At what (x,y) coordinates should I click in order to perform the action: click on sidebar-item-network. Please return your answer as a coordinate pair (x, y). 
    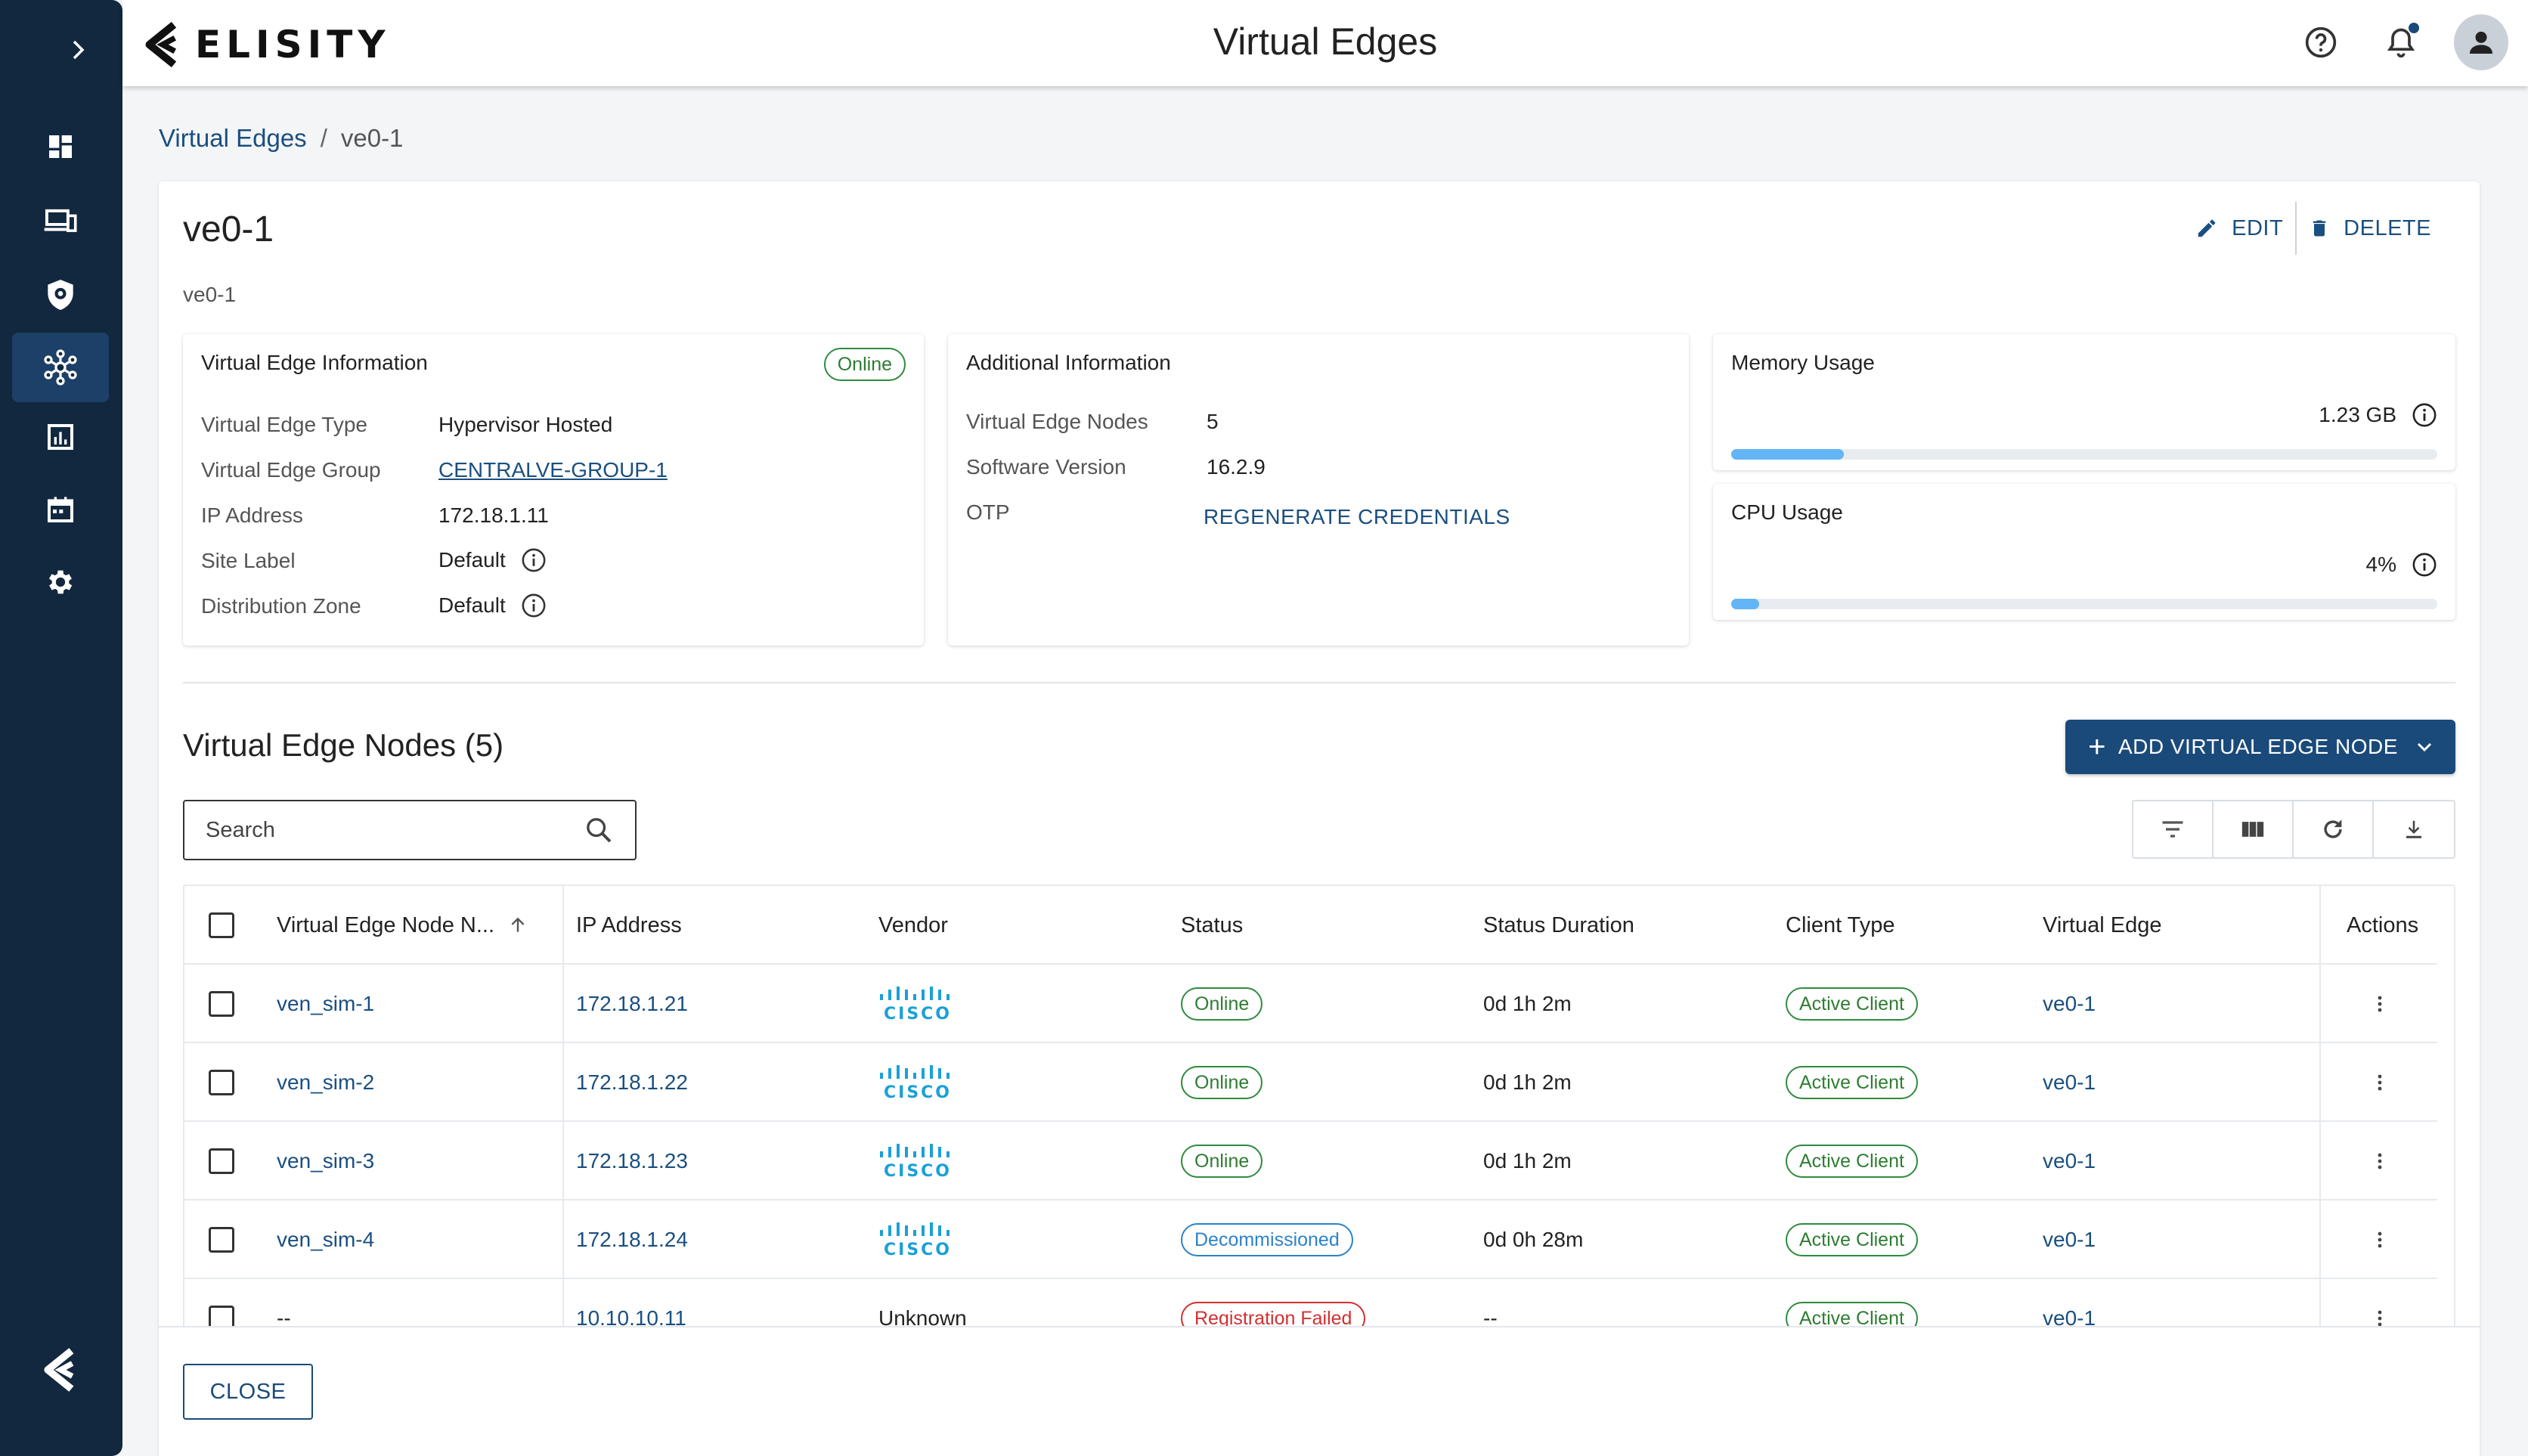
    Looking at the image, I should click on (60, 367).